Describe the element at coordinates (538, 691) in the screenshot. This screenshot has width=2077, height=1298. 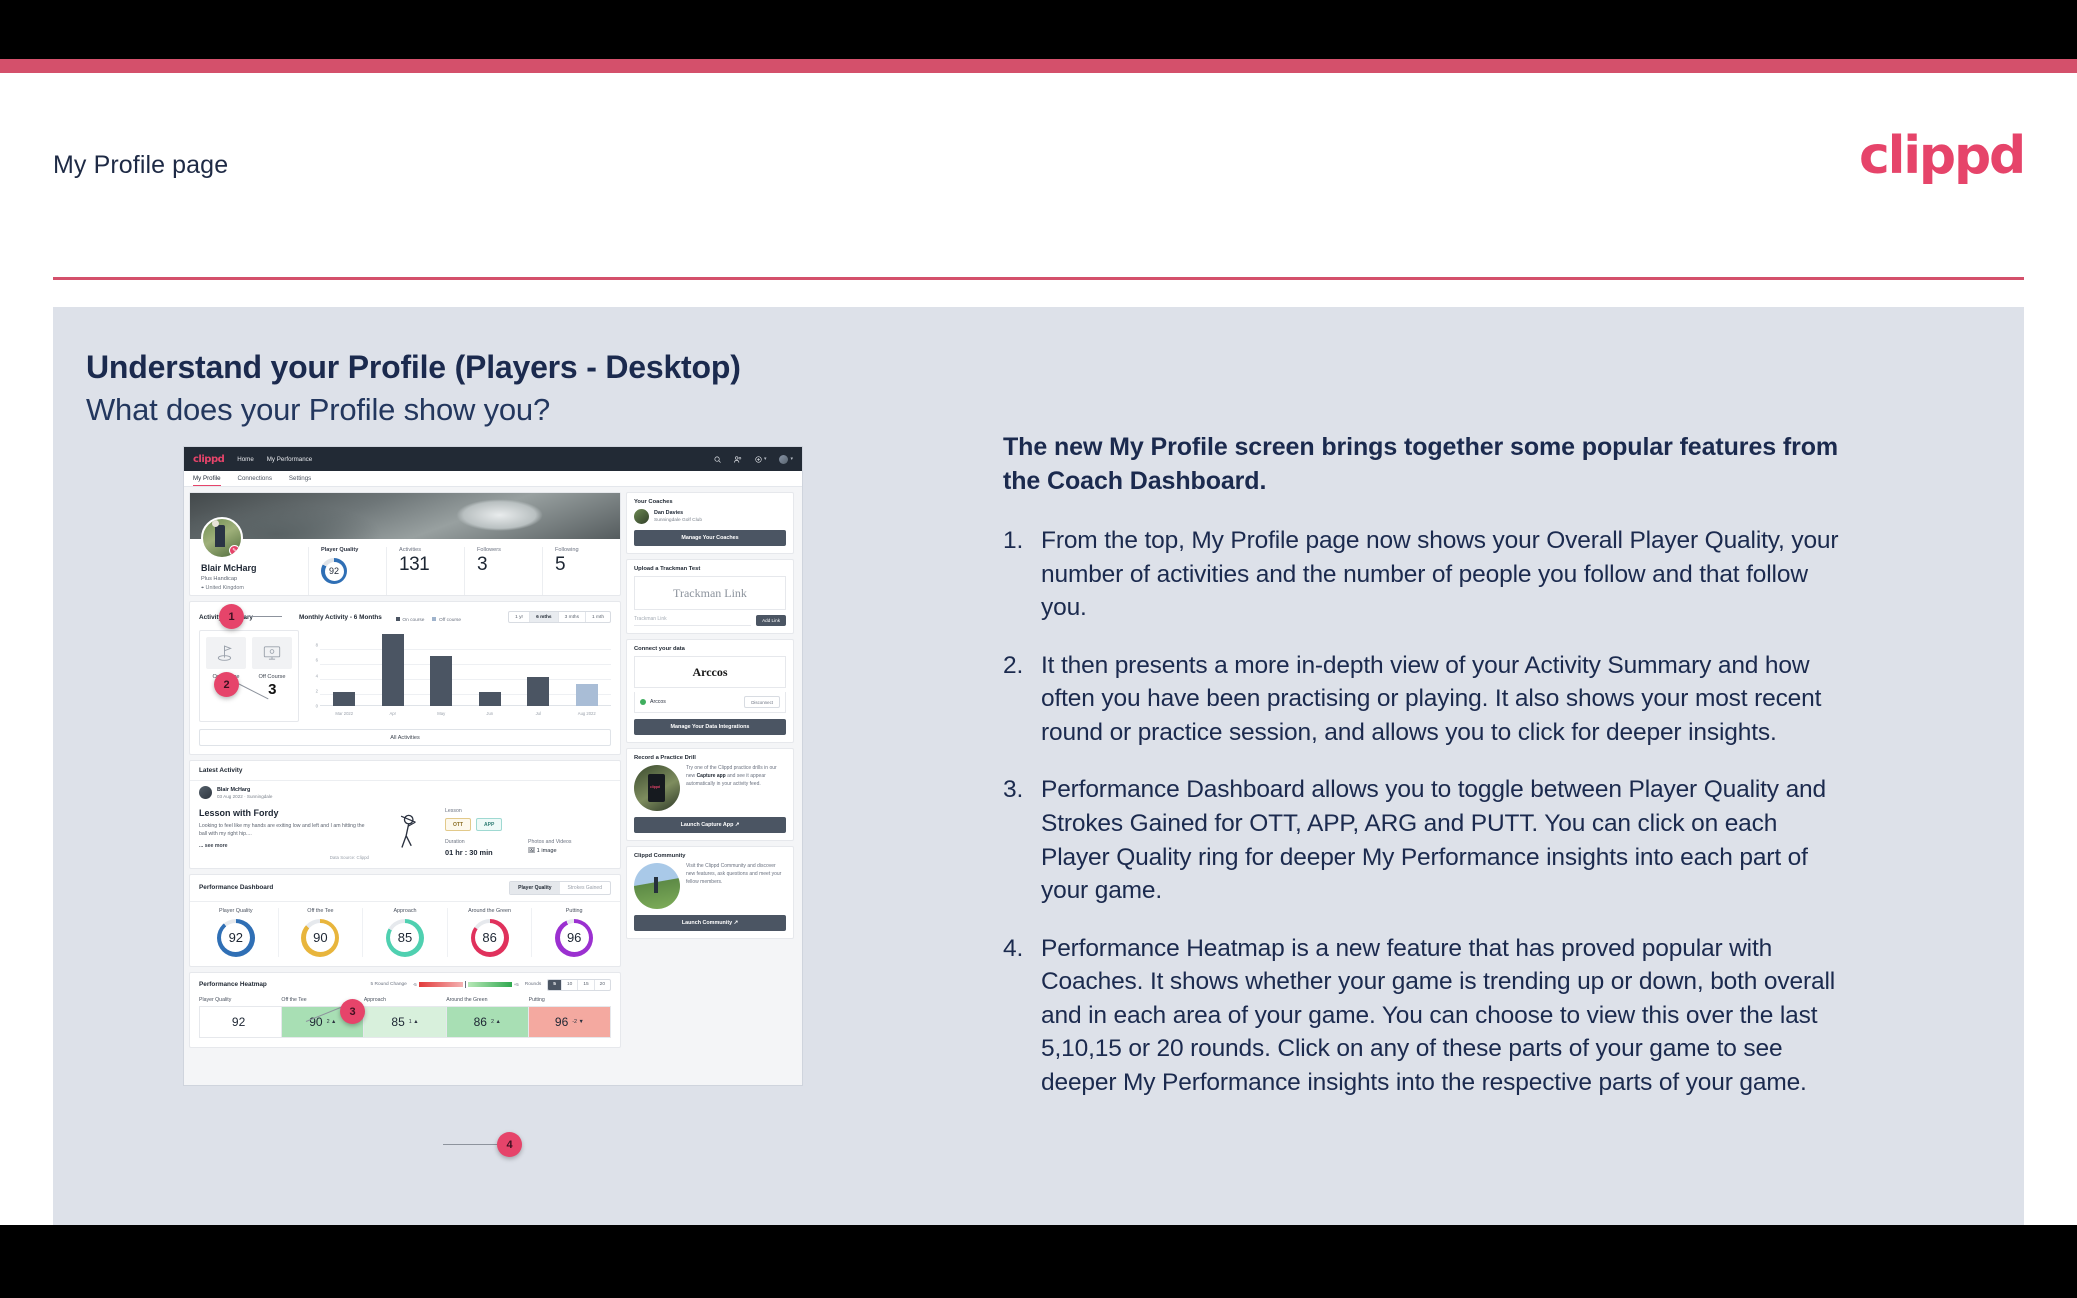
I see `bar-jul` at that location.